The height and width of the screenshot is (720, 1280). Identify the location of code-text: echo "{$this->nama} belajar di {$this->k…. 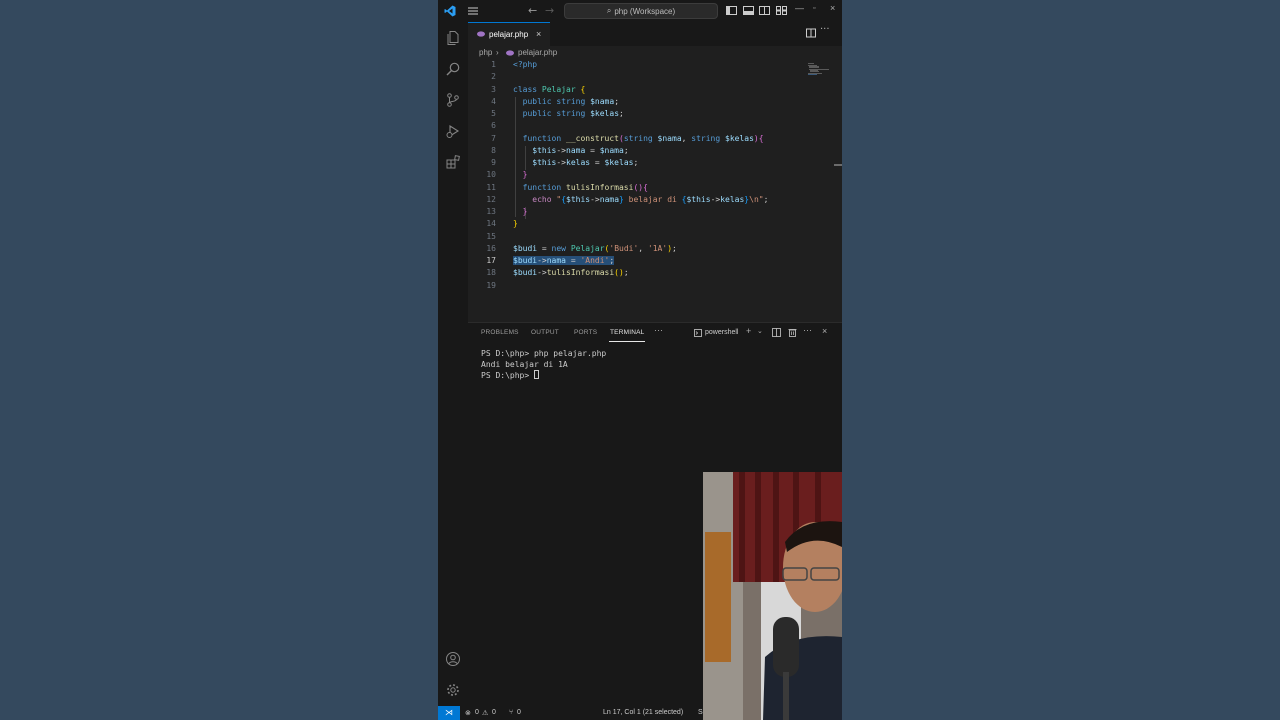
(650, 199).